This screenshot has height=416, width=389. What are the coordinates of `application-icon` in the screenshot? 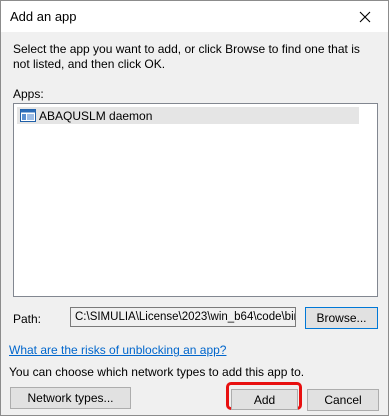 It's located at (28, 115).